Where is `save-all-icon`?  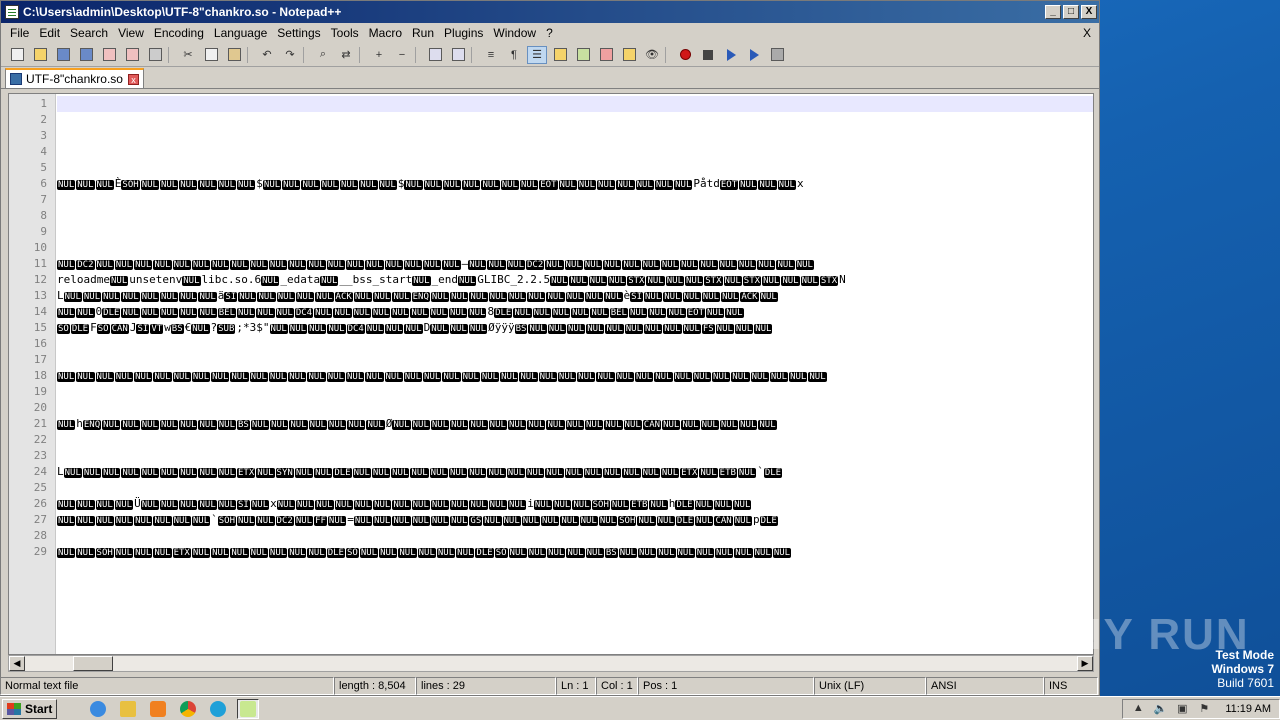
save-all-icon is located at coordinates (86, 55).